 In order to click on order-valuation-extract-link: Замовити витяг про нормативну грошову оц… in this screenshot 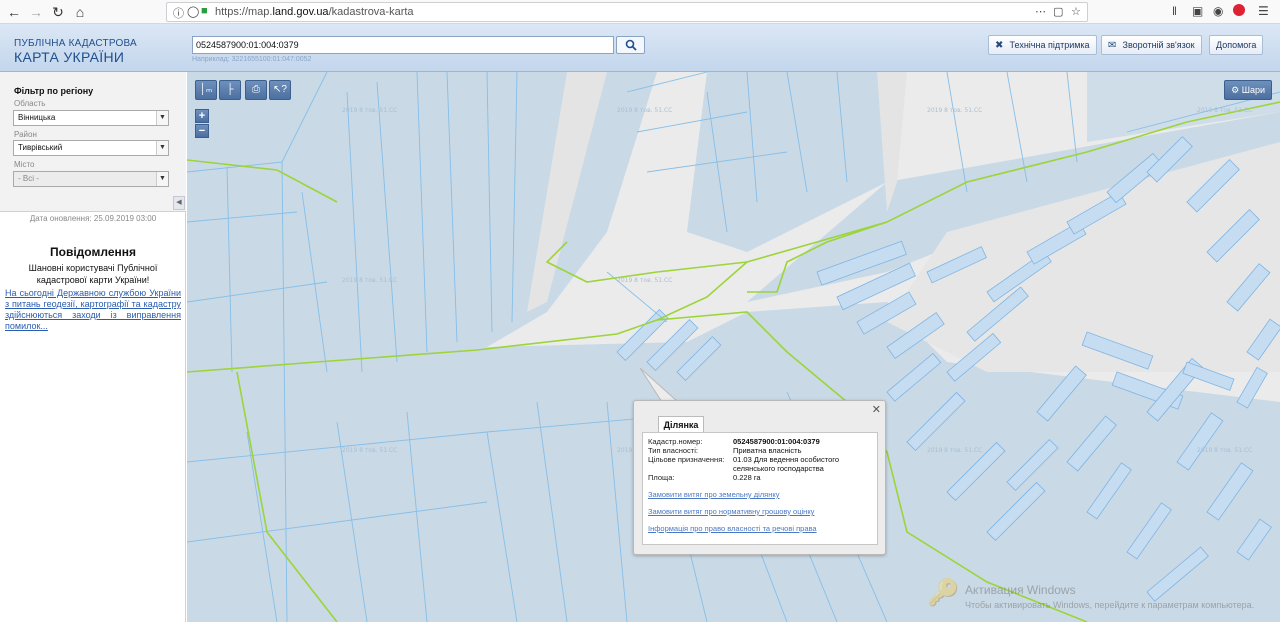, I will do `click(731, 511)`.